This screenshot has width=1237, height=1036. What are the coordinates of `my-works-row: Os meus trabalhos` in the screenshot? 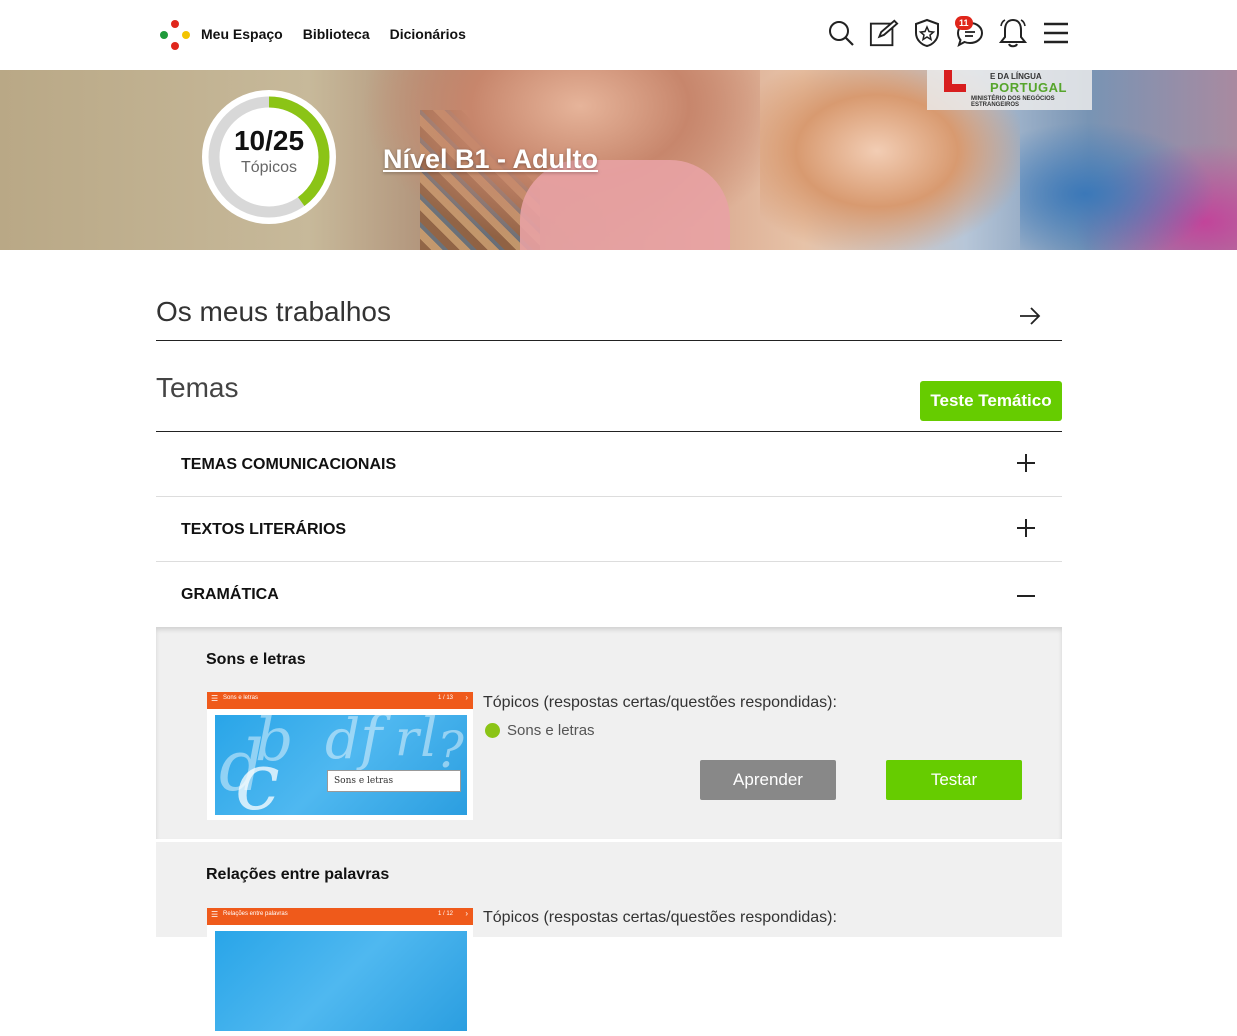 It's located at (609, 318).